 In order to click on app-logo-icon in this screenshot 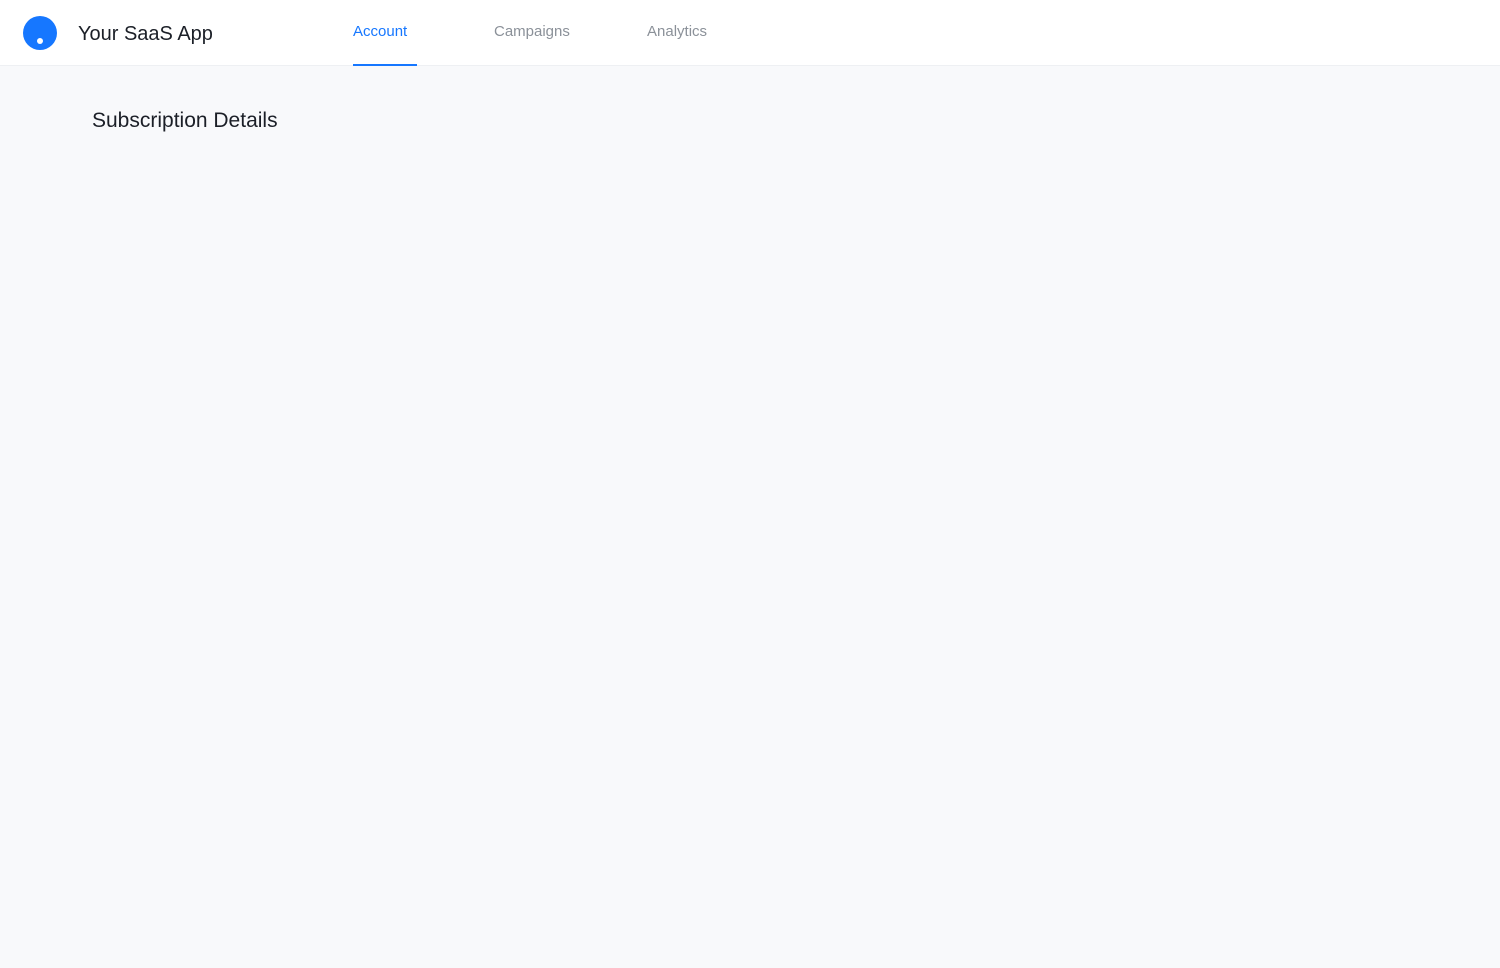, I will do `click(40, 33)`.